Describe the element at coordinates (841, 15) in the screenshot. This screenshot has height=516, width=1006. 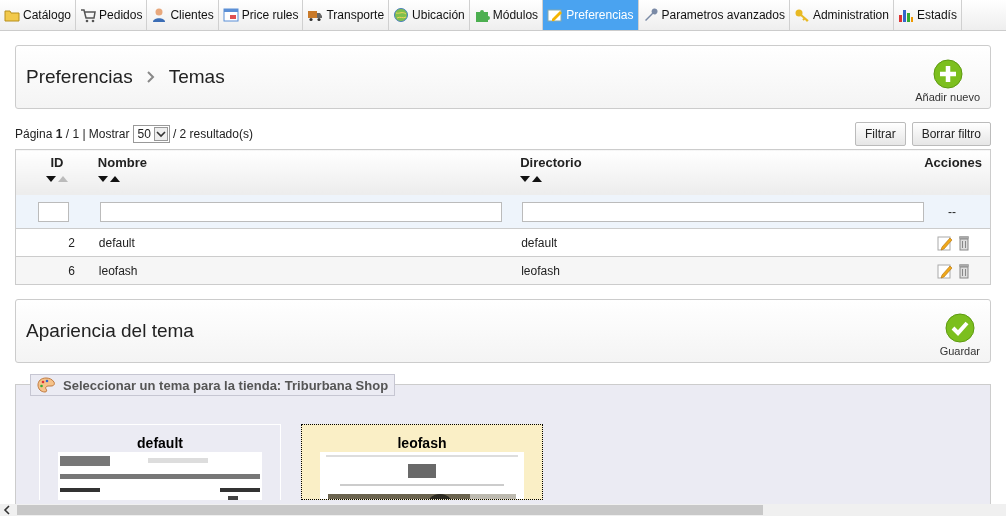
I see `menu-tab: Administration` at that location.